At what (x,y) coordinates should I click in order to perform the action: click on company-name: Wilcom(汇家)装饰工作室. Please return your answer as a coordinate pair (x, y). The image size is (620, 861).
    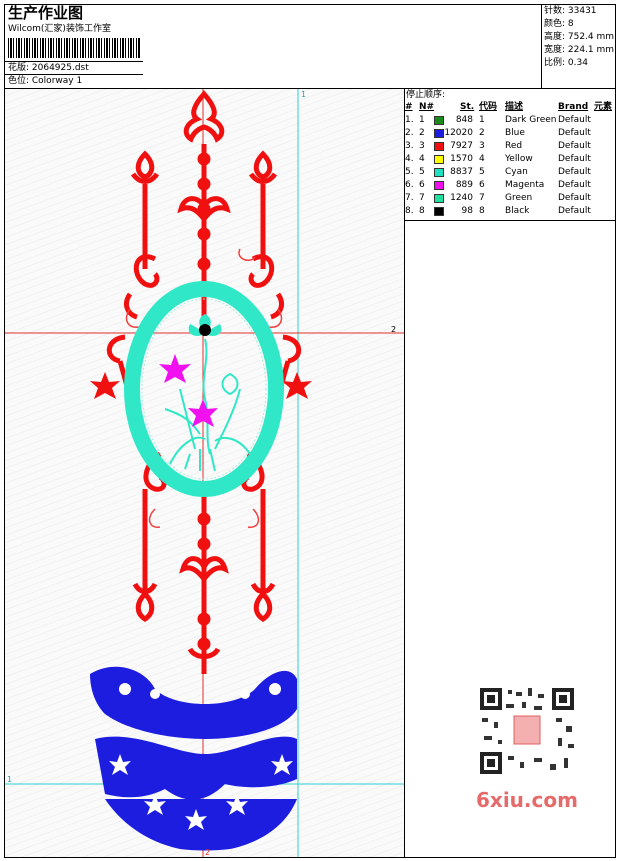
    Looking at the image, I should click on (59, 29).